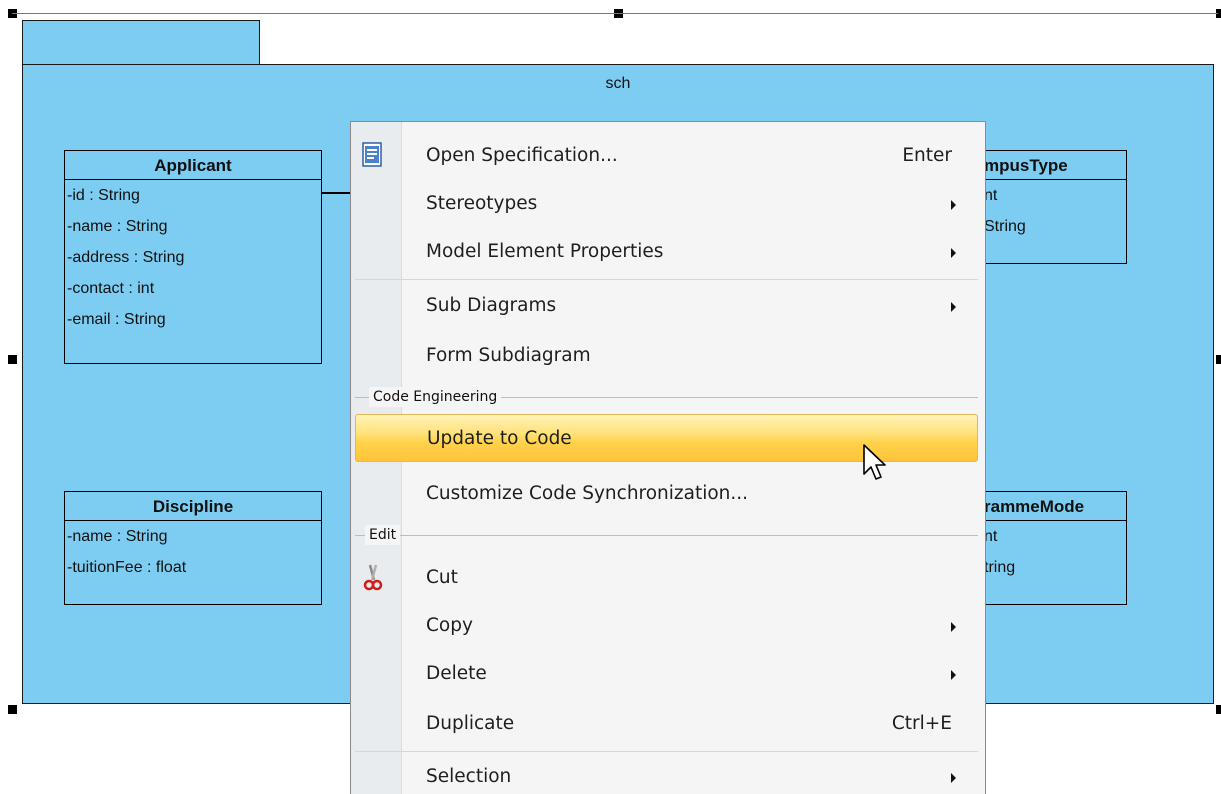 This screenshot has width=1221, height=794. Describe the element at coordinates (666, 626) in the screenshot. I see `menu-item-copy: Copy` at that location.